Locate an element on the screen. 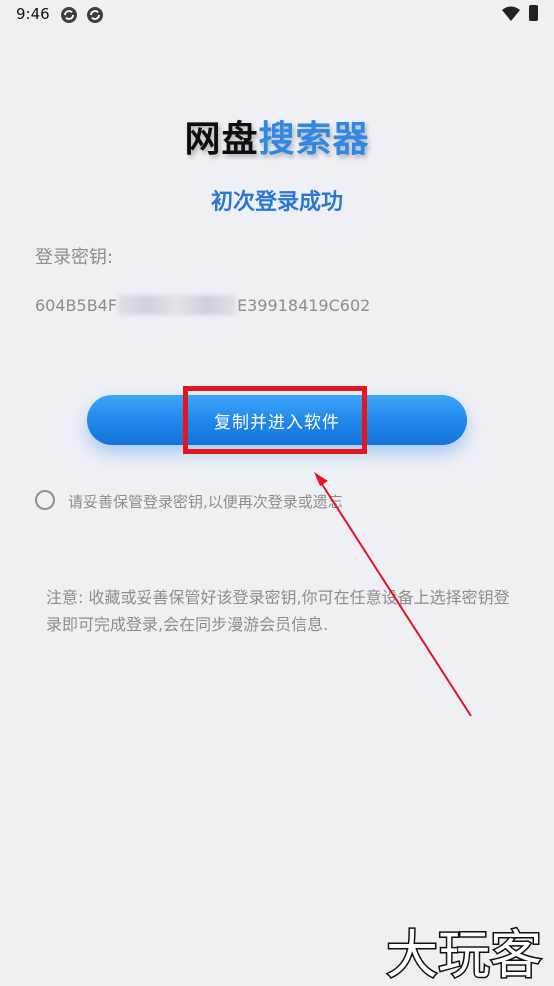  login-key-label: 登录密钥: is located at coordinates (74, 257).